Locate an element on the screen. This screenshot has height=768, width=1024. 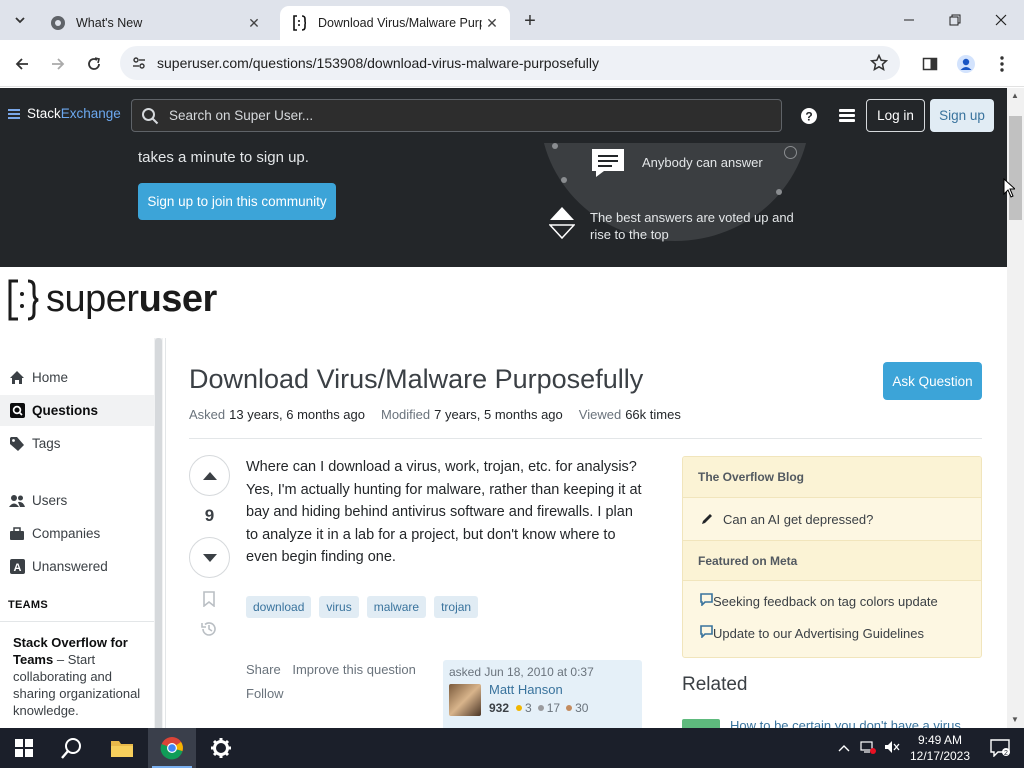
tag-virus: virus is located at coordinates (339, 607).